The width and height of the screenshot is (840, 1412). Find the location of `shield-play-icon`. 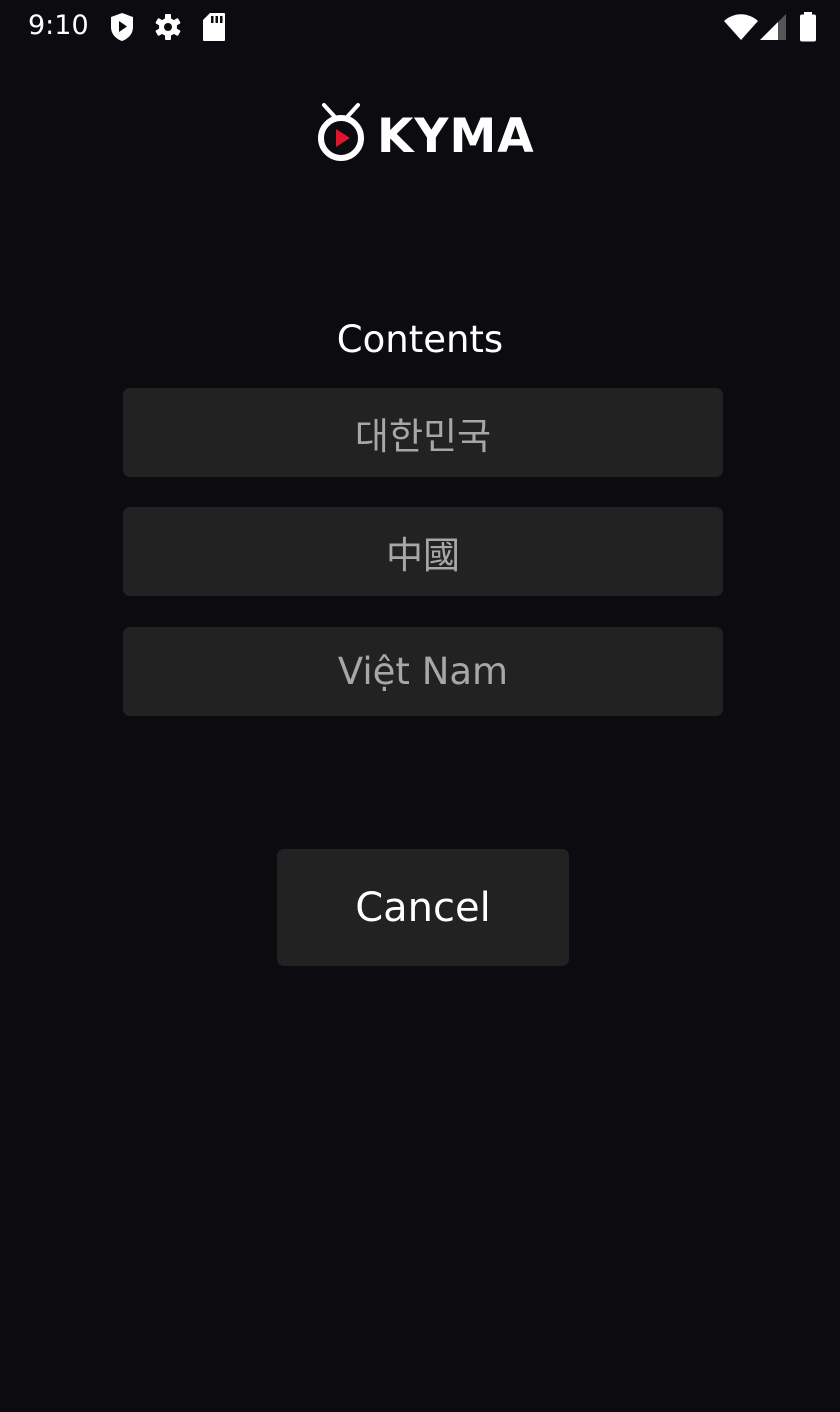

shield-play-icon is located at coordinates (122, 29).